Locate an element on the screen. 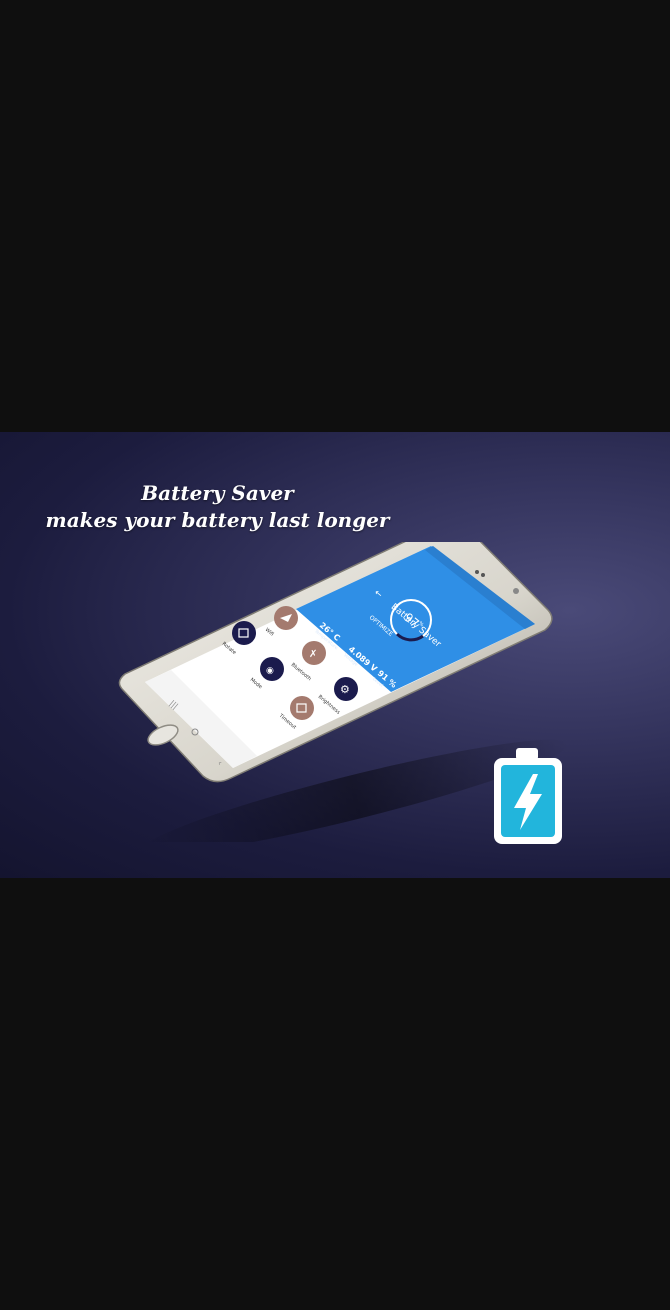 This screenshot has width=670, height=1310. toggle-timeout: Timeout is located at coordinates (295, 713).